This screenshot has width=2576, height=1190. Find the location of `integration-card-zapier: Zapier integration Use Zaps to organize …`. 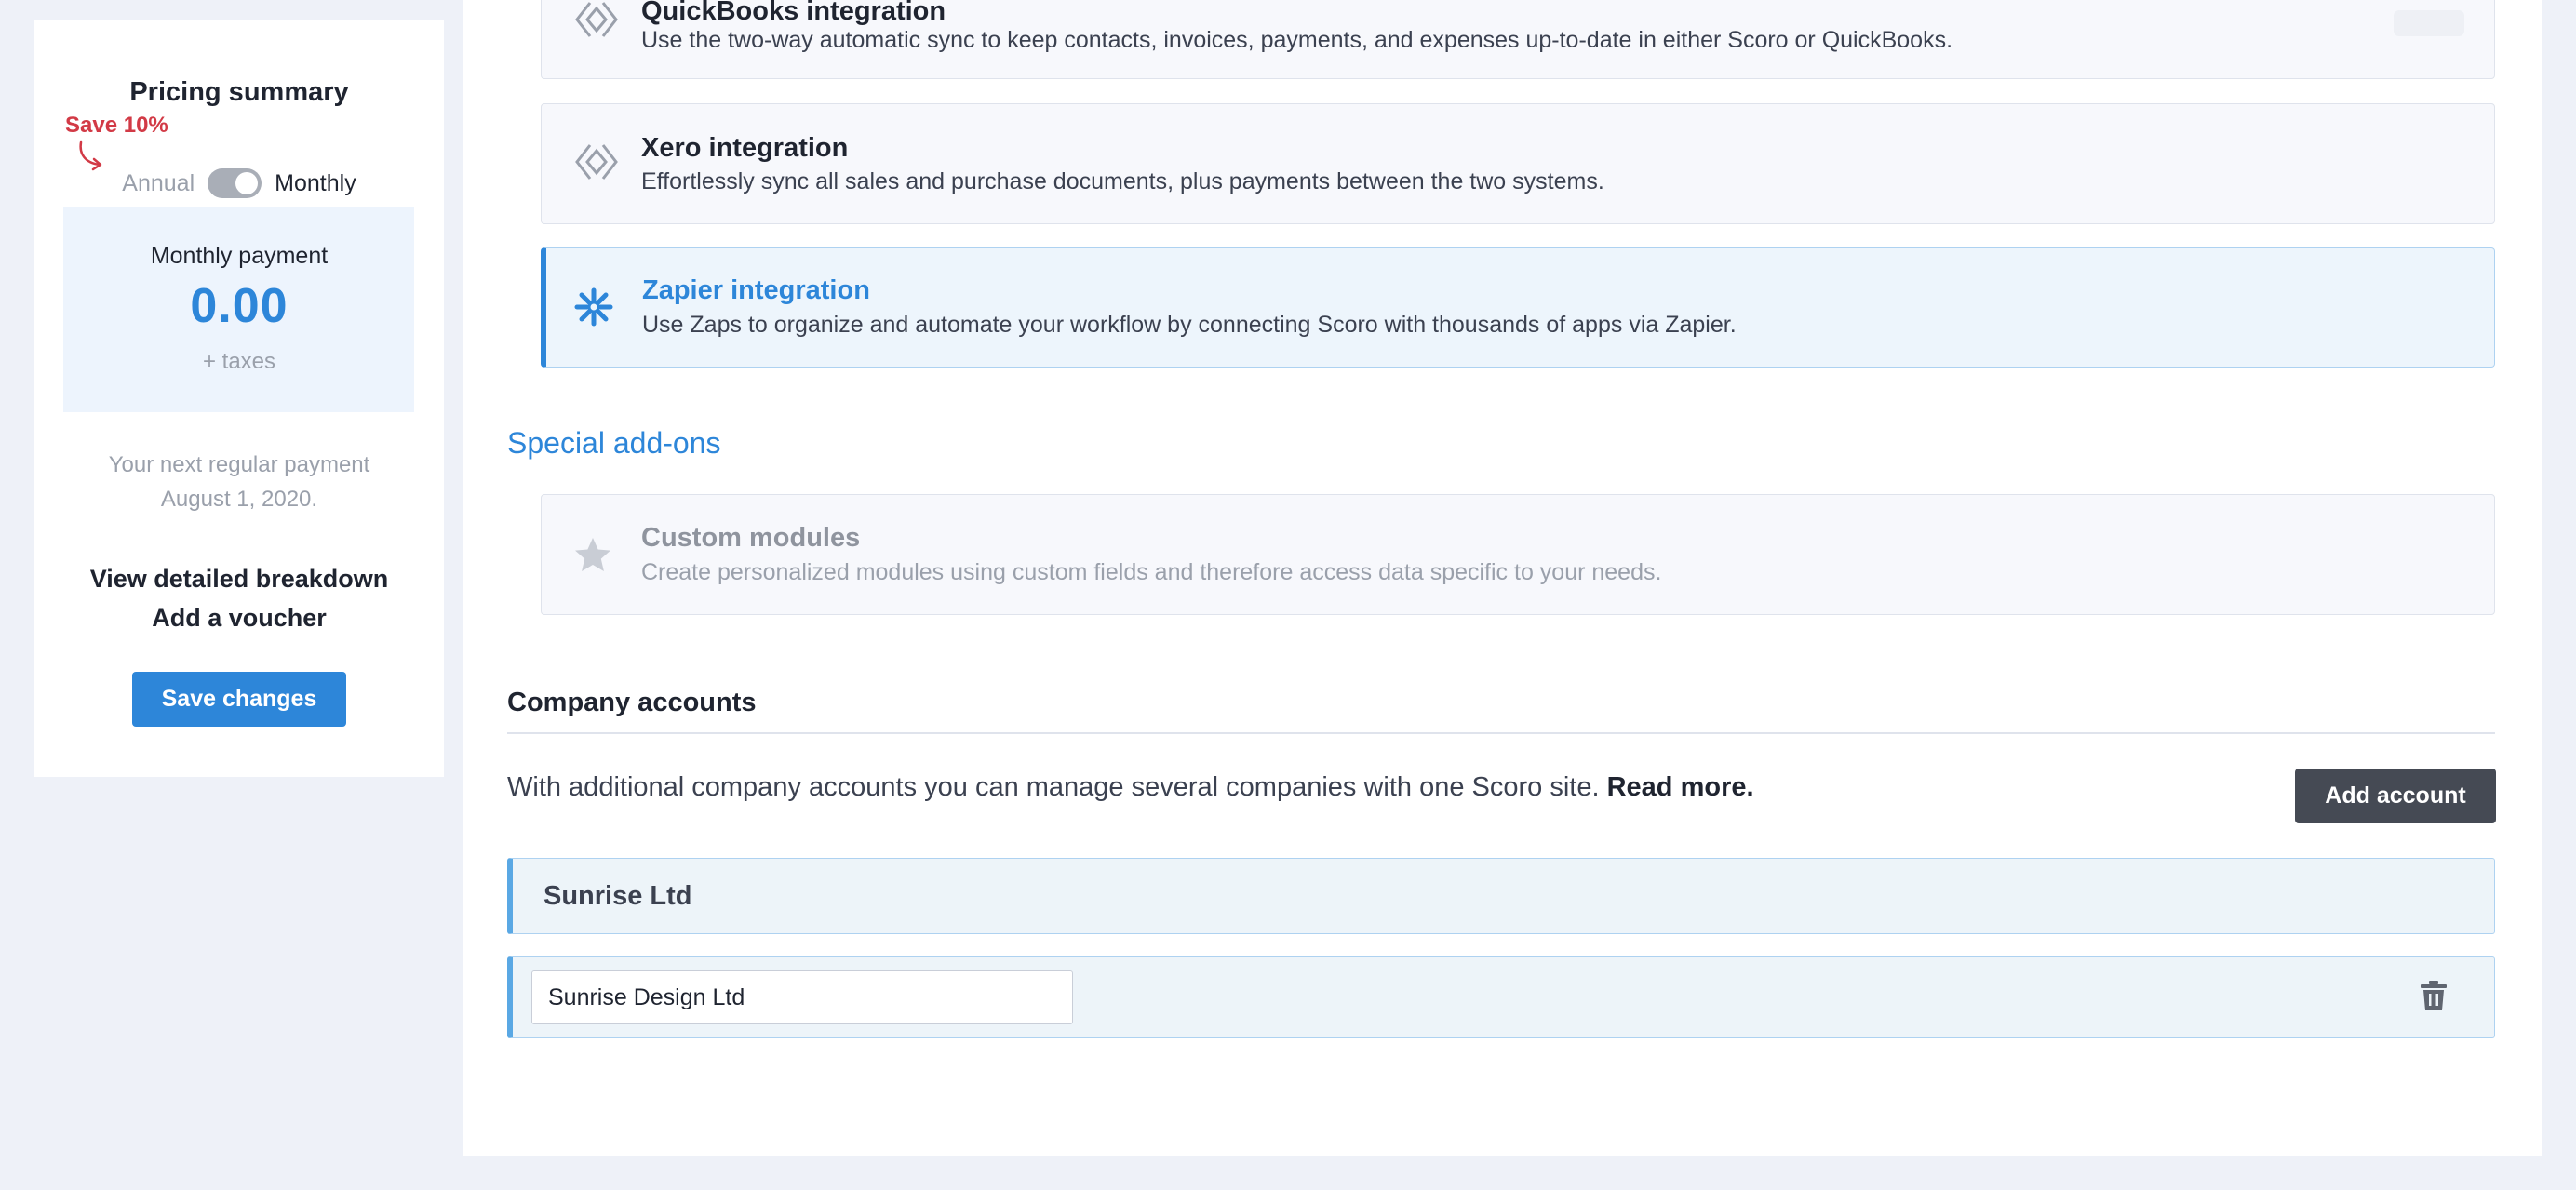

integration-card-zapier: Zapier integration Use Zaps to organize … is located at coordinates (1518, 307).